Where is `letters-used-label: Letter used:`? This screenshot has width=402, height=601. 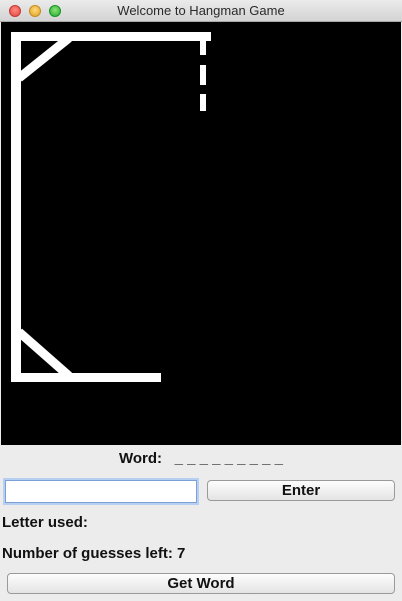
letters-used-label: Letter used: is located at coordinates (45, 522).